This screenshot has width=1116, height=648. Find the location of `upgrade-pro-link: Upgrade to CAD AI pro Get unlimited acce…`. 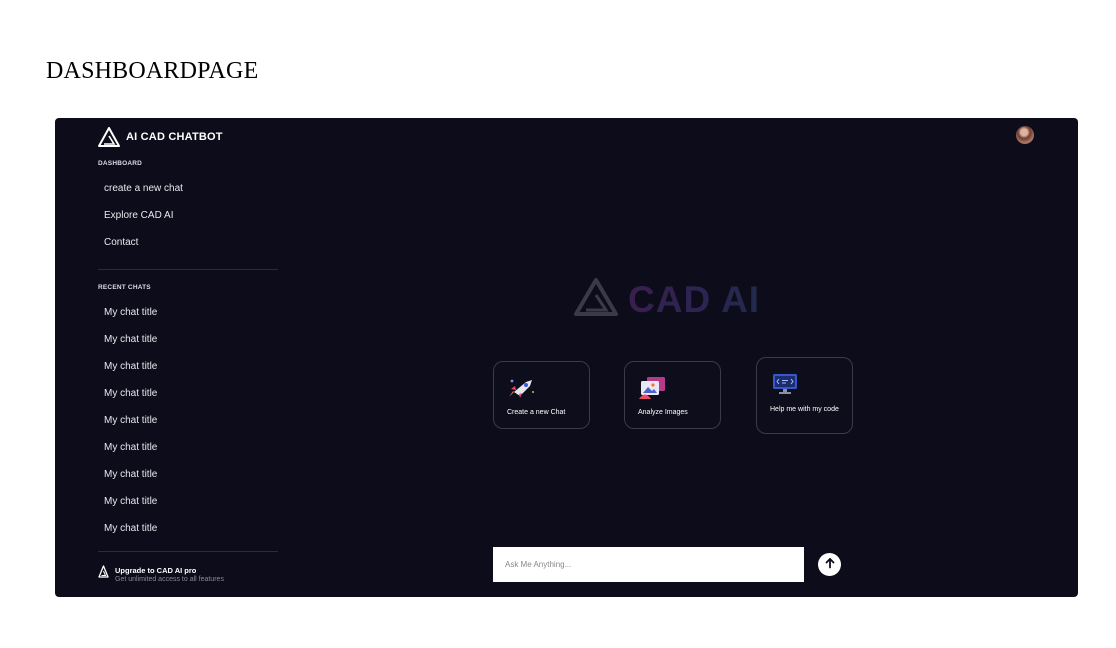

upgrade-pro-link: Upgrade to CAD AI pro Get unlimited acce… is located at coordinates (161, 574).